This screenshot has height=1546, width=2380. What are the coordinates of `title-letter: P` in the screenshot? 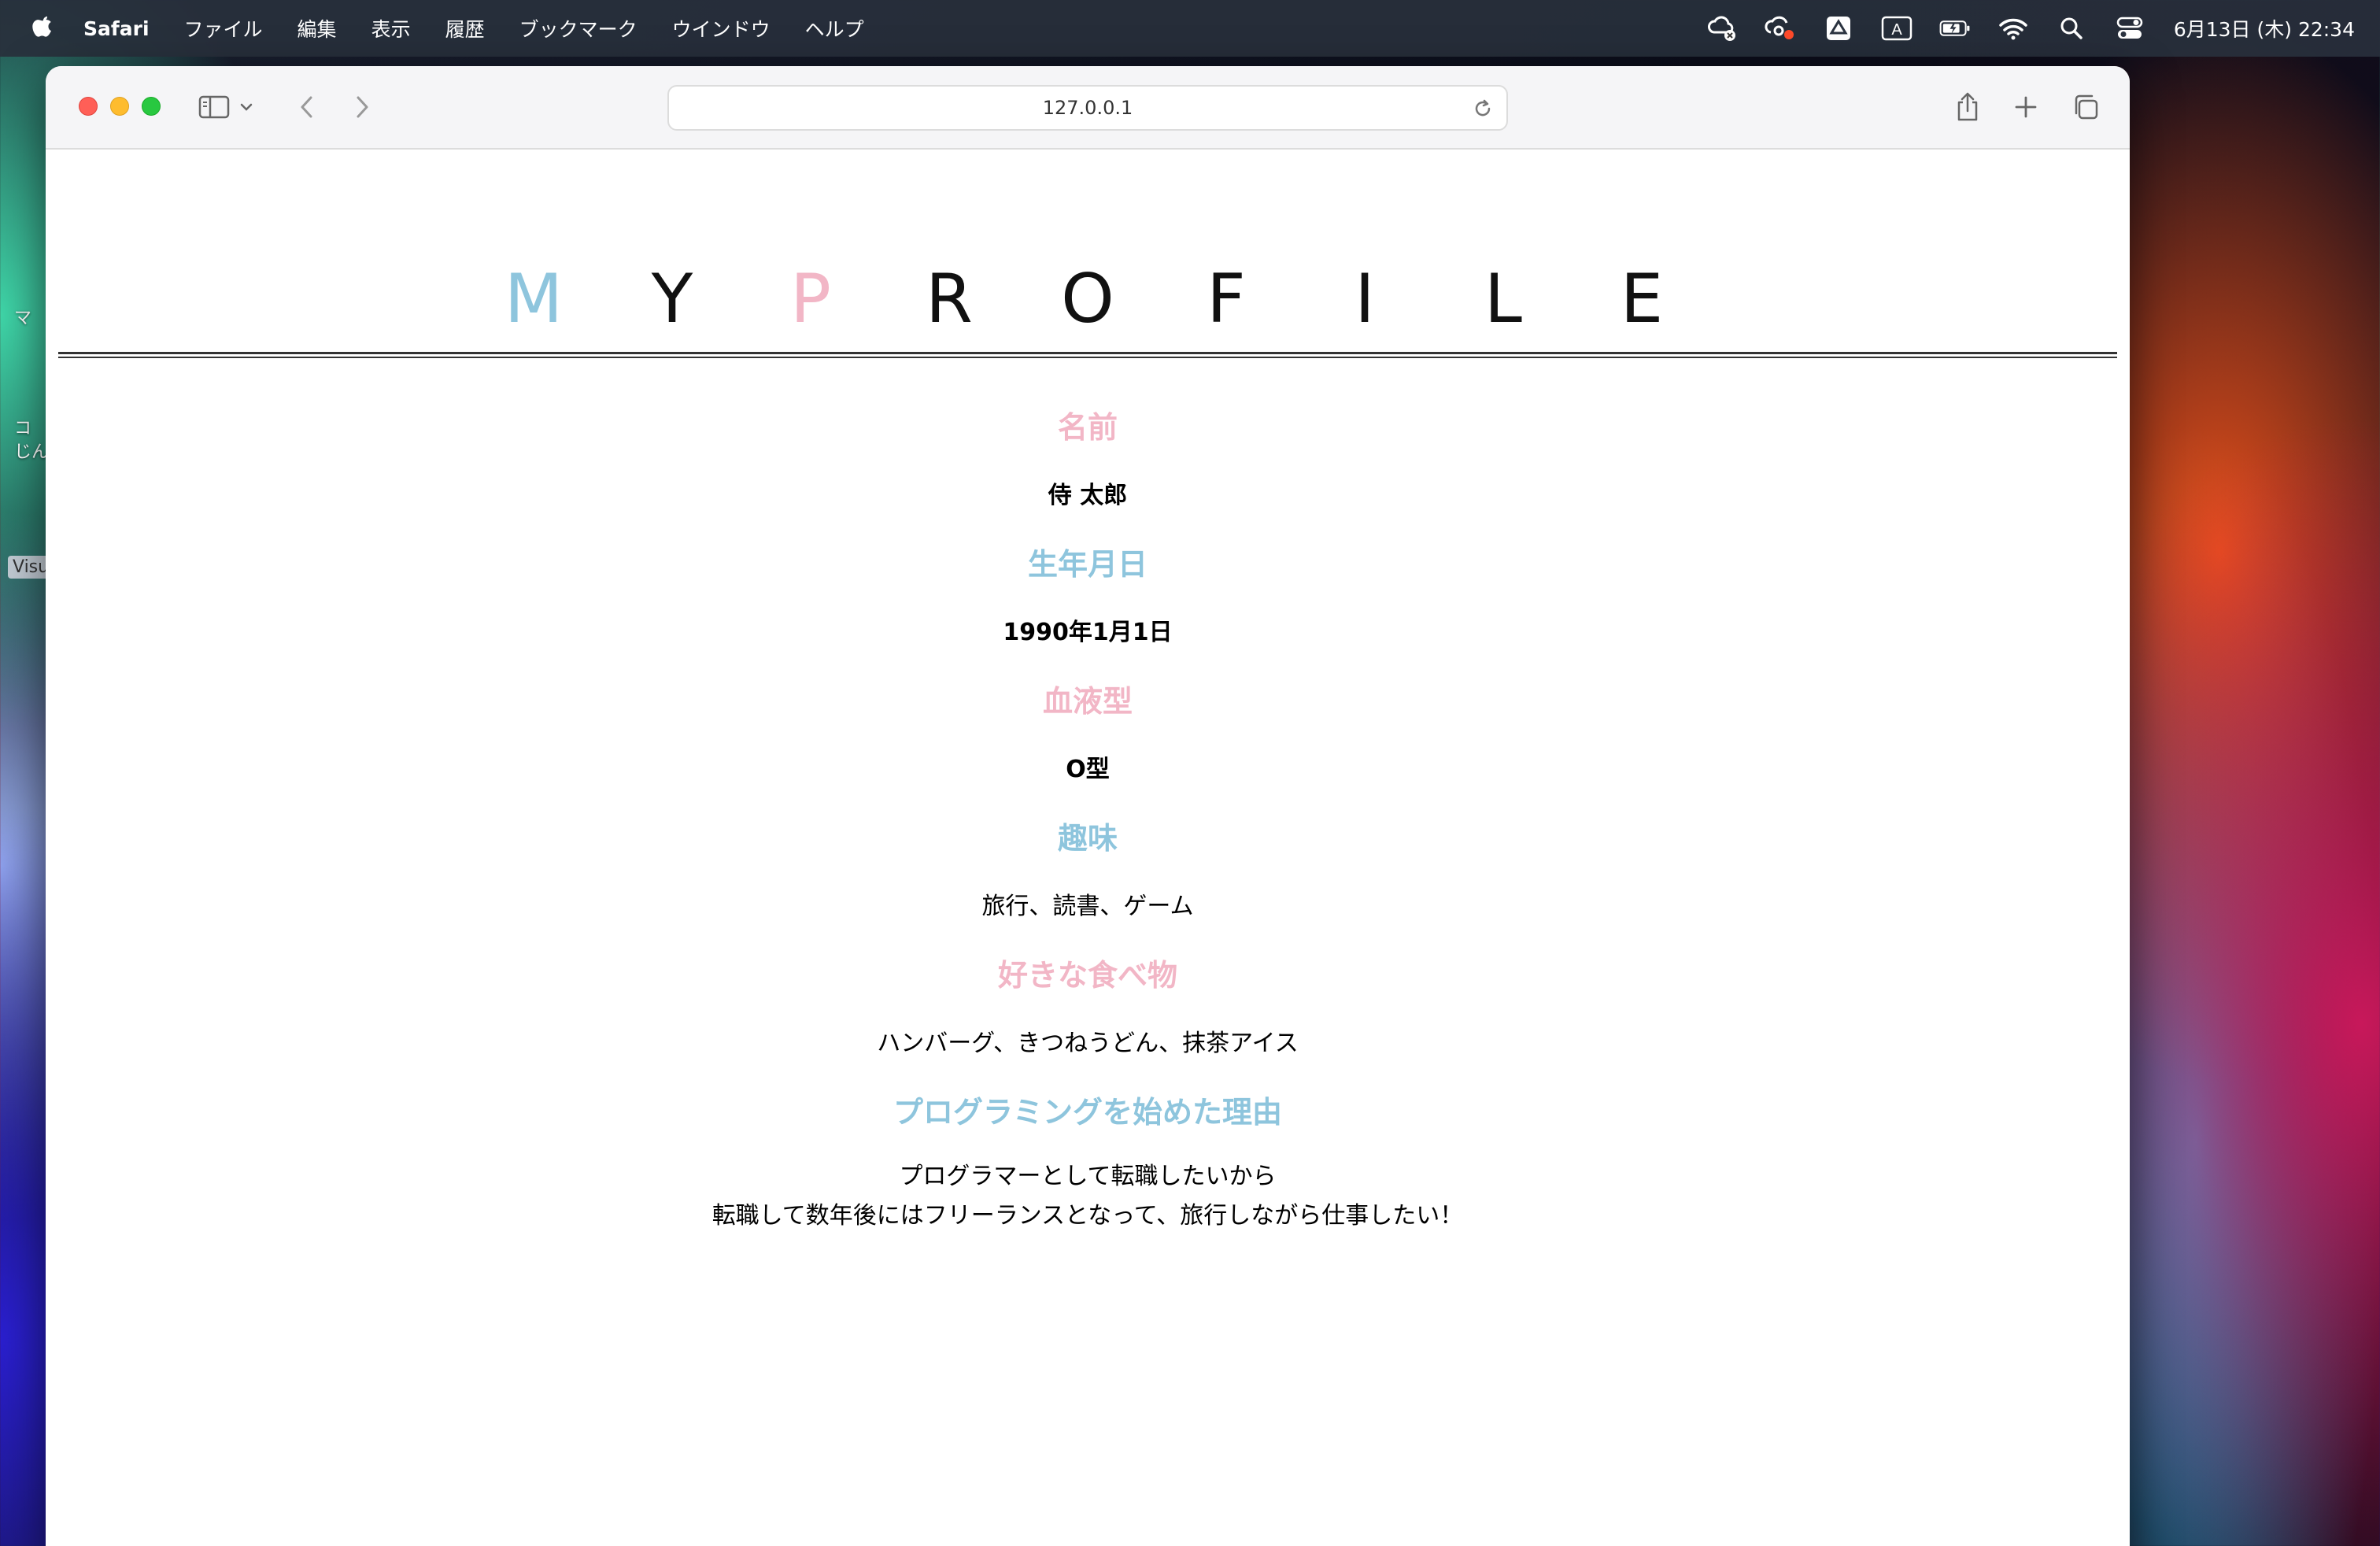 It's located at (810, 299).